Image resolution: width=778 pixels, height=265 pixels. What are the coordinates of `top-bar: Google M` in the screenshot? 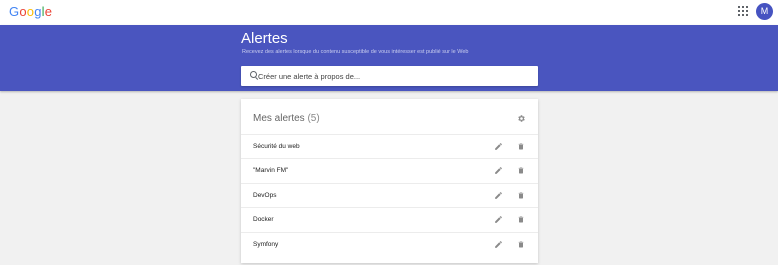 It's located at (389, 12).